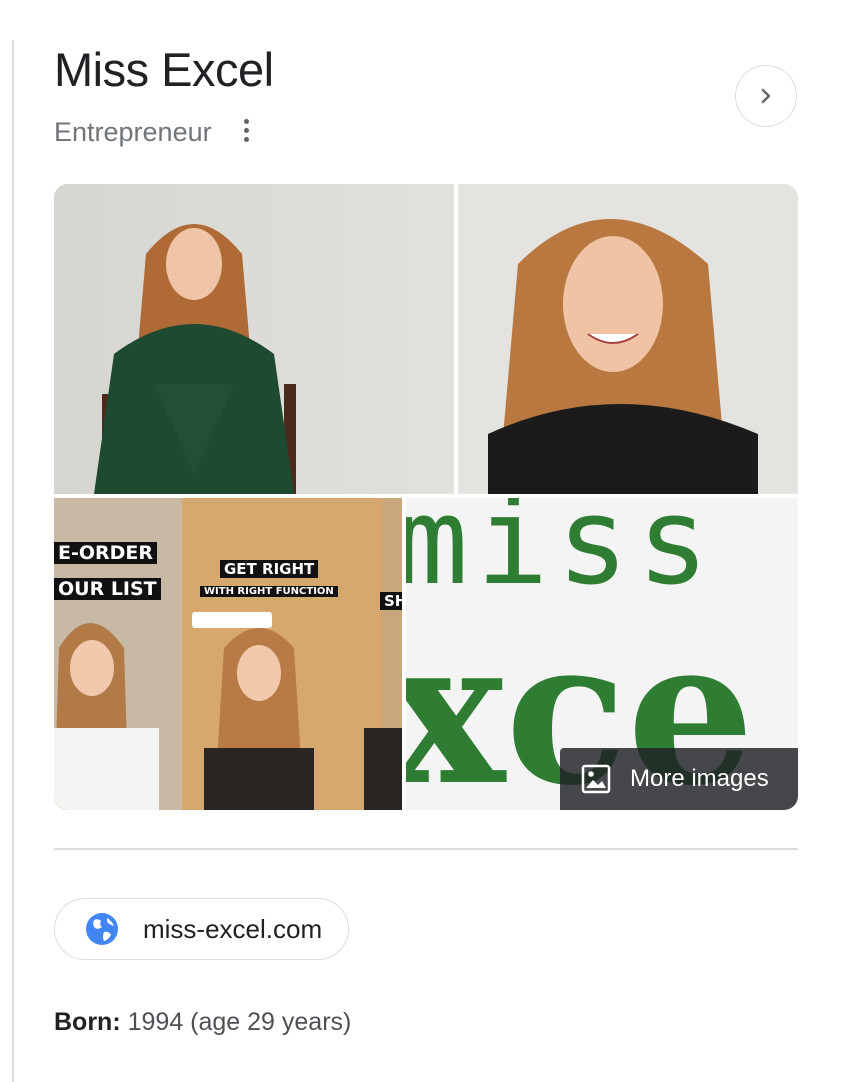 This screenshot has width=856, height=1082. Describe the element at coordinates (391, 601) in the screenshot. I see `overlay-text: SH` at that location.